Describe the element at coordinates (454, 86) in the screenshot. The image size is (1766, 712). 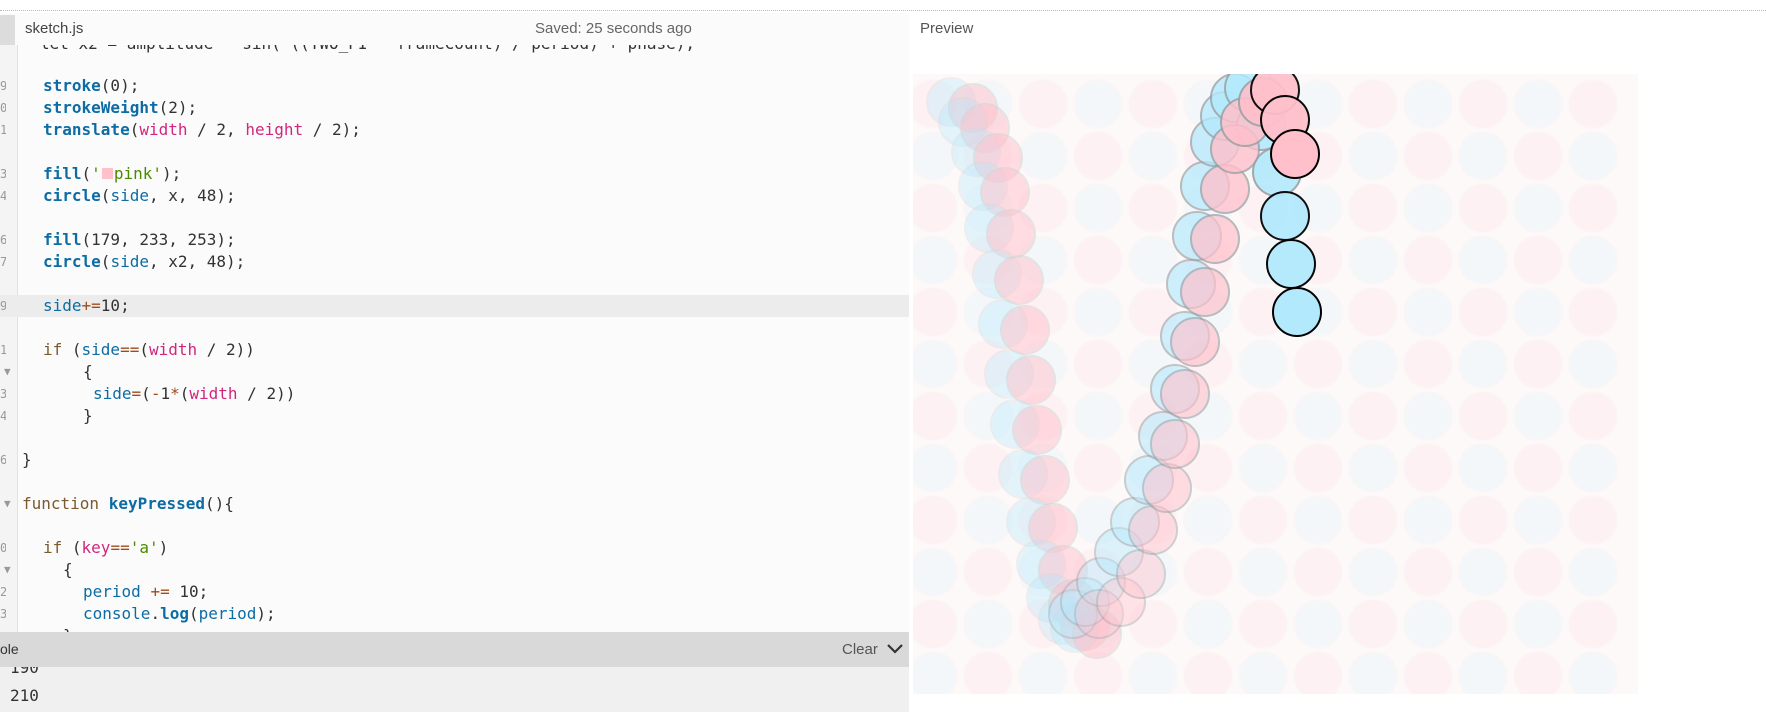
I see `code-line: 9 stroke(0);` at that location.